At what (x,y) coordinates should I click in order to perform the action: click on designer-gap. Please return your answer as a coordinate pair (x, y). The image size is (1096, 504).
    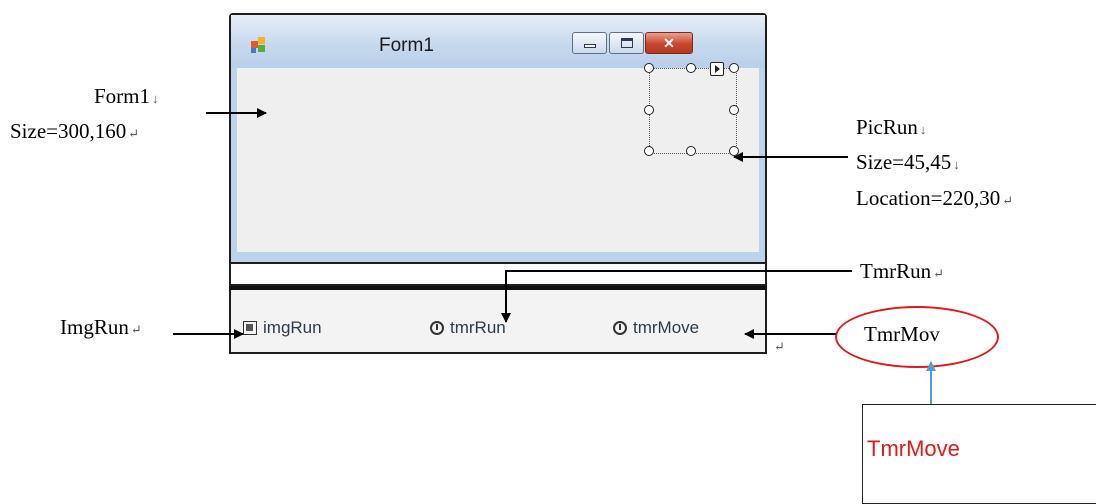
    Looking at the image, I should click on (498, 275).